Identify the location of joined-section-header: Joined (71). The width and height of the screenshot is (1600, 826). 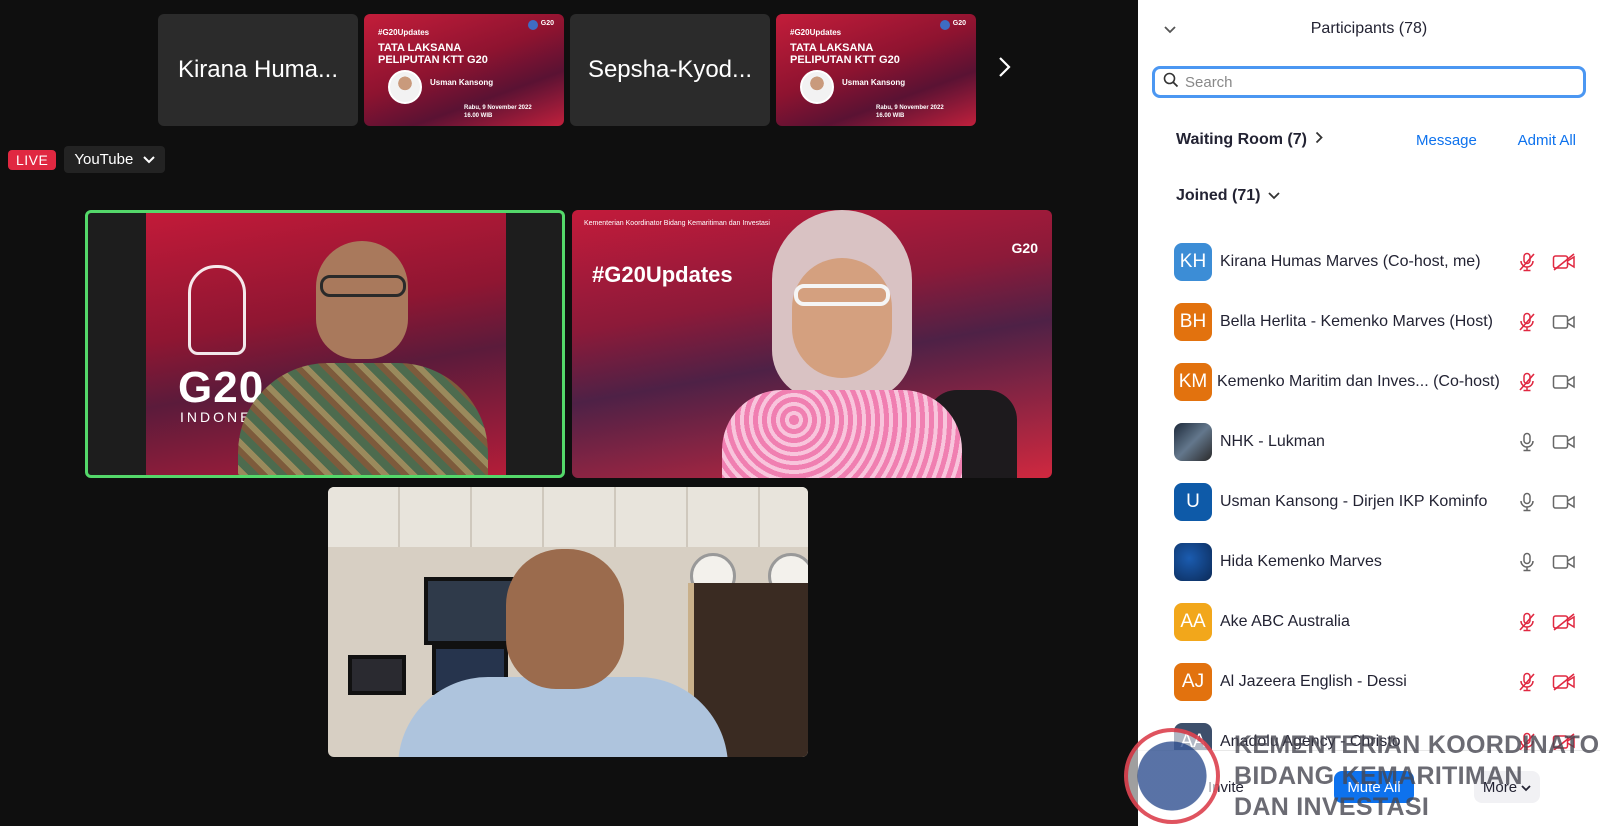
(1228, 199).